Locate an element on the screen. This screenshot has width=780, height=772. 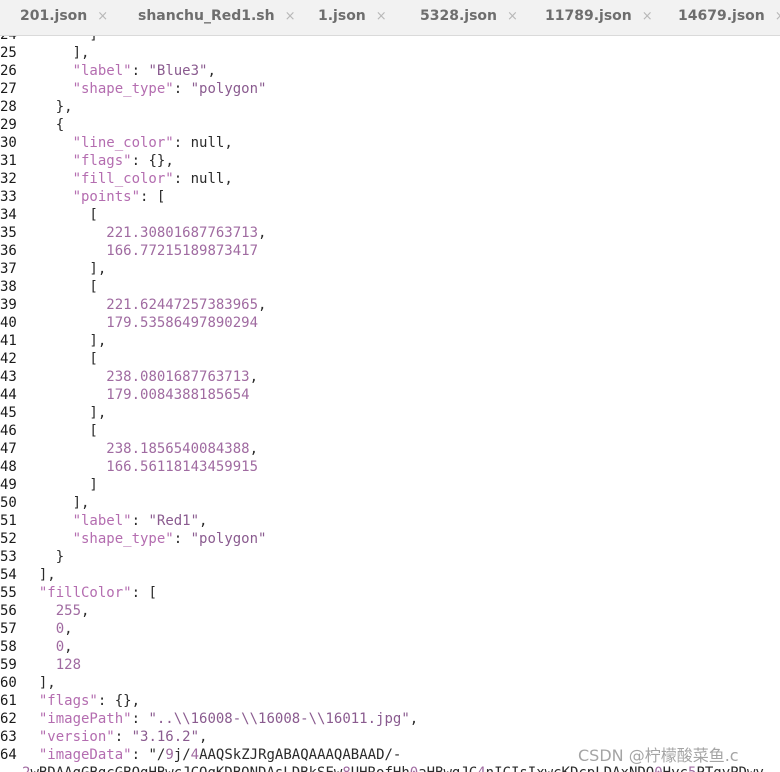
code-line: 49 ] is located at coordinates (390, 485).